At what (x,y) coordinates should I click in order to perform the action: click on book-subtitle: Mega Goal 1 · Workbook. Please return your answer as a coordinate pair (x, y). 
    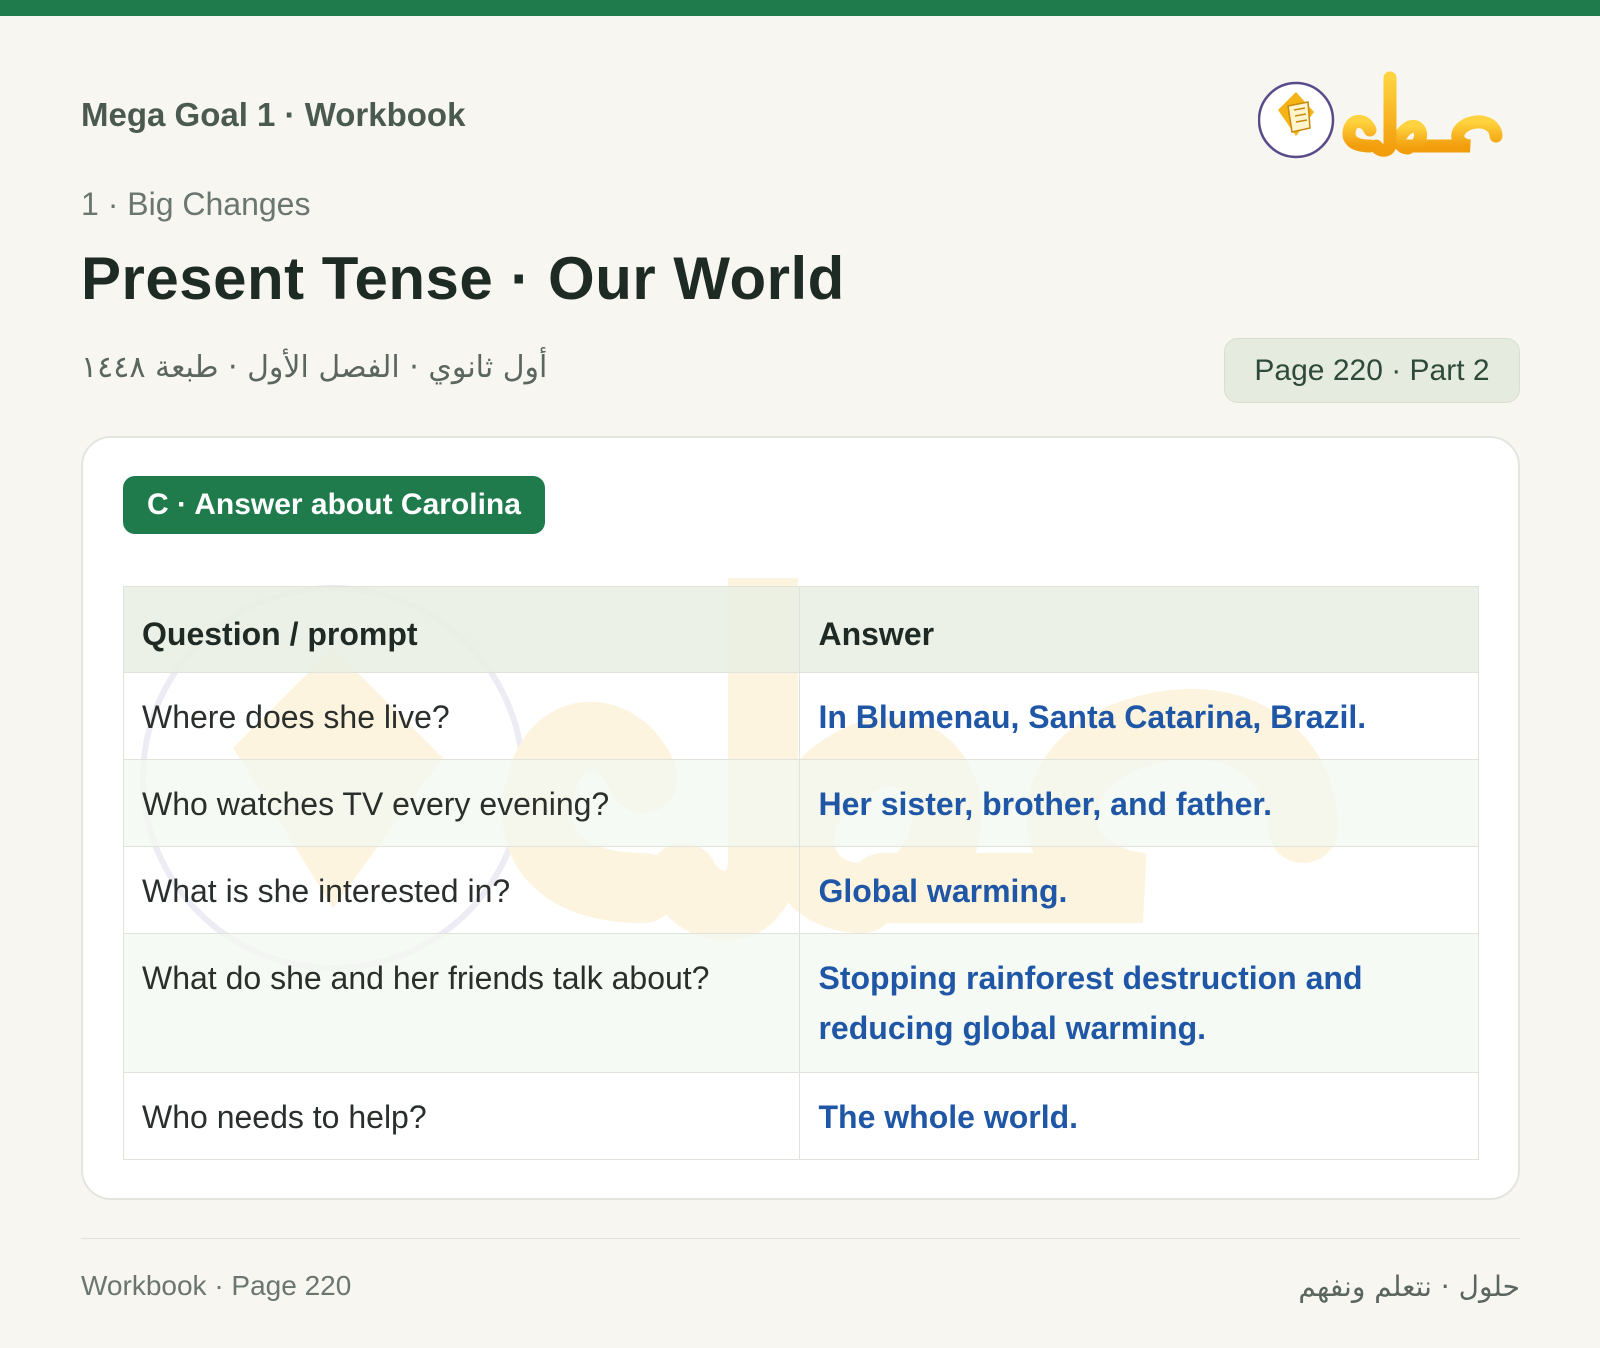
    Looking at the image, I should click on (273, 114).